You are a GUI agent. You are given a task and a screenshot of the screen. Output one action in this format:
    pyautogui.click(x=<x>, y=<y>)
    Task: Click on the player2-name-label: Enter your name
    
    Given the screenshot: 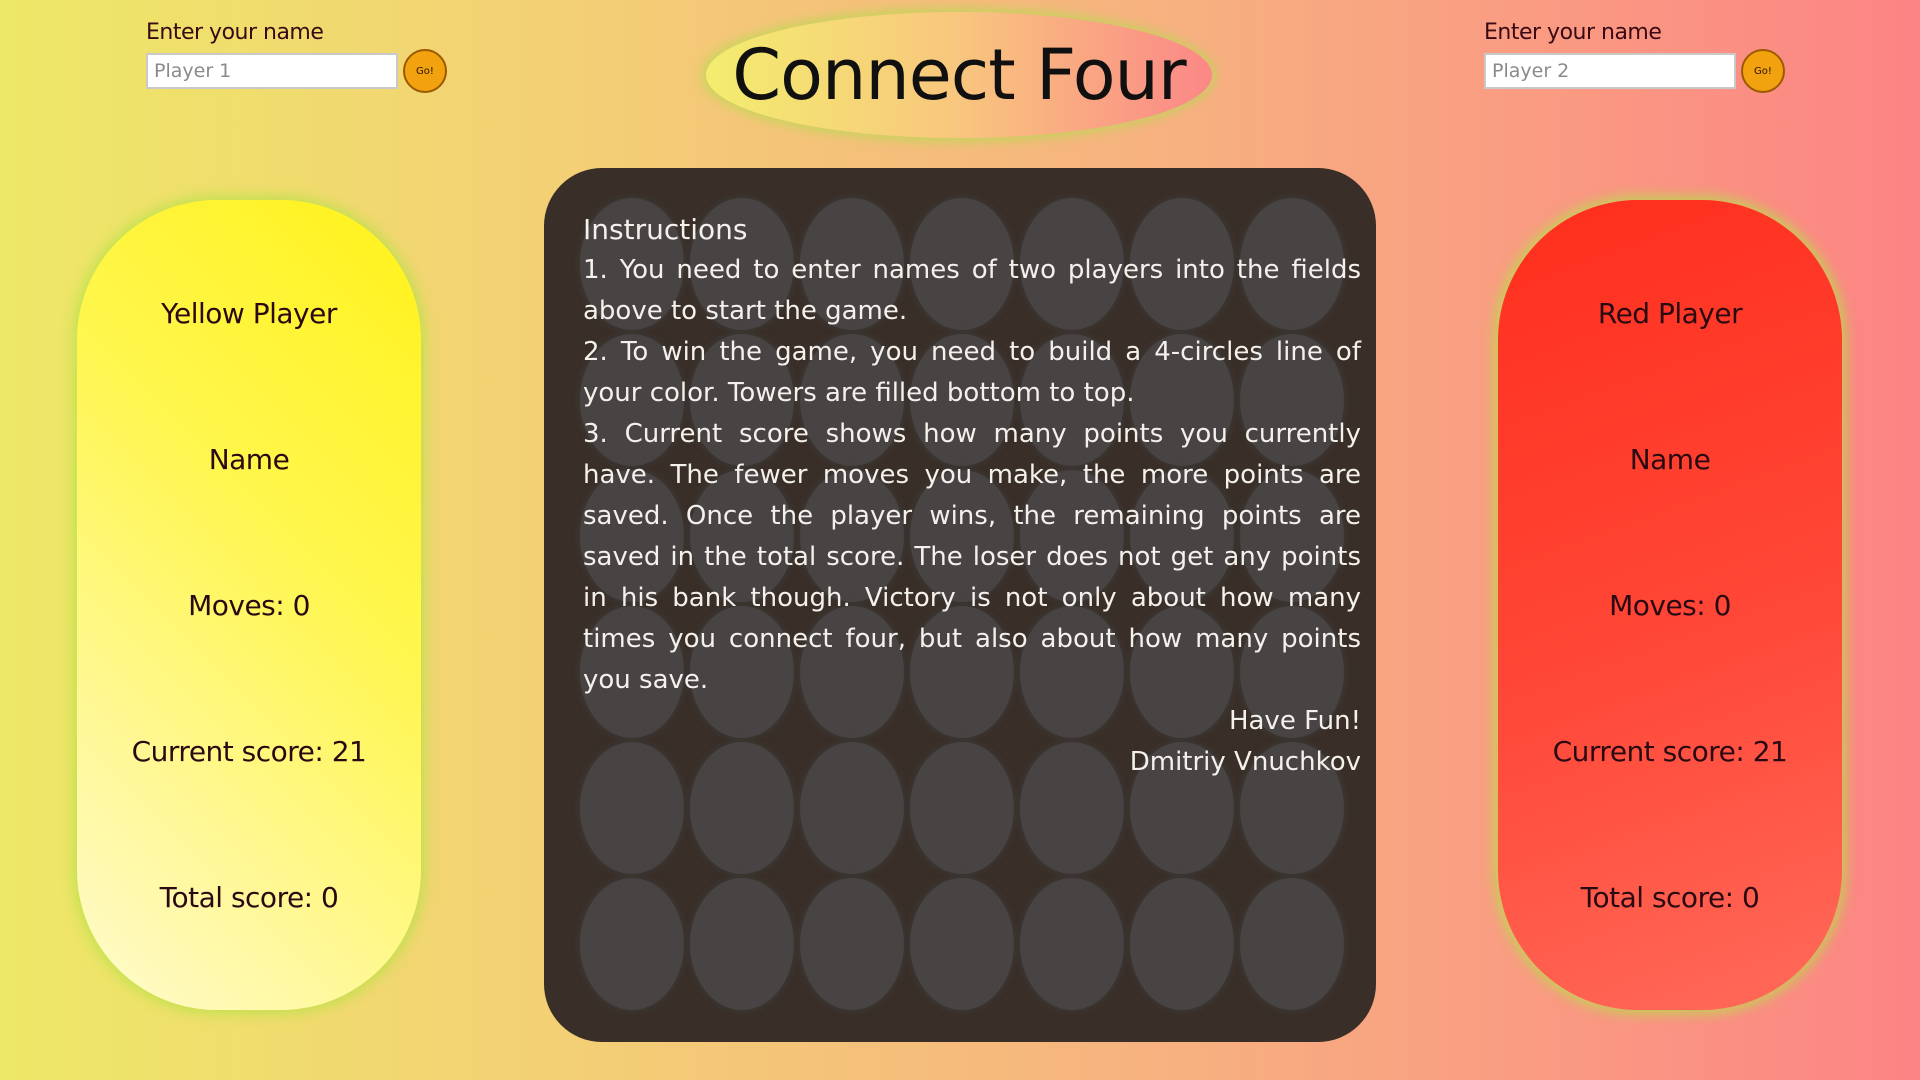 What is the action you would take?
    pyautogui.click(x=1573, y=32)
    